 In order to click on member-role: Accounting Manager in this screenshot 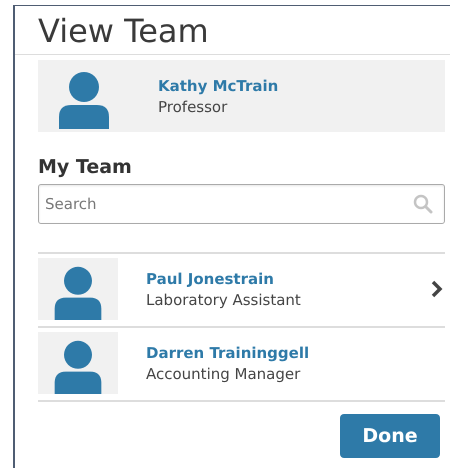, I will do `click(224, 373)`.